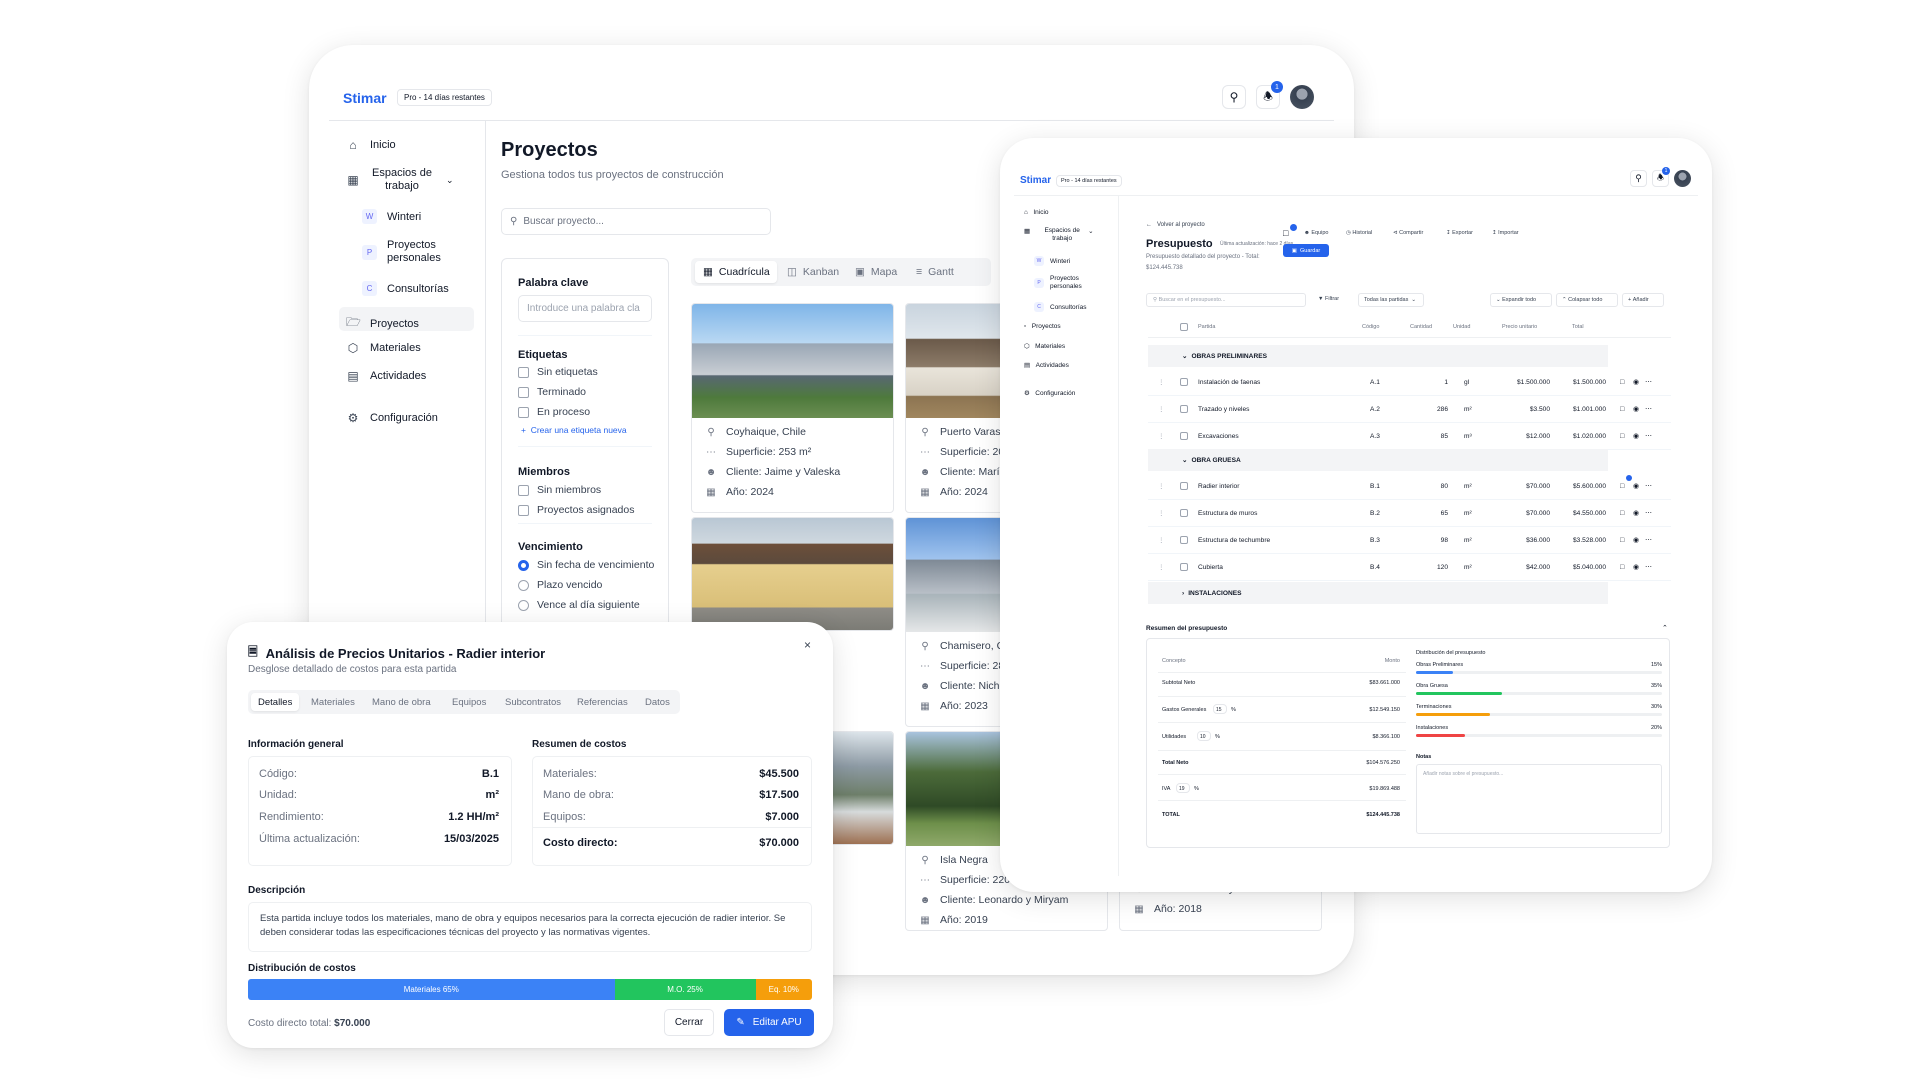  I want to click on back-link: ← Volver al proyecto, so click(1175, 225).